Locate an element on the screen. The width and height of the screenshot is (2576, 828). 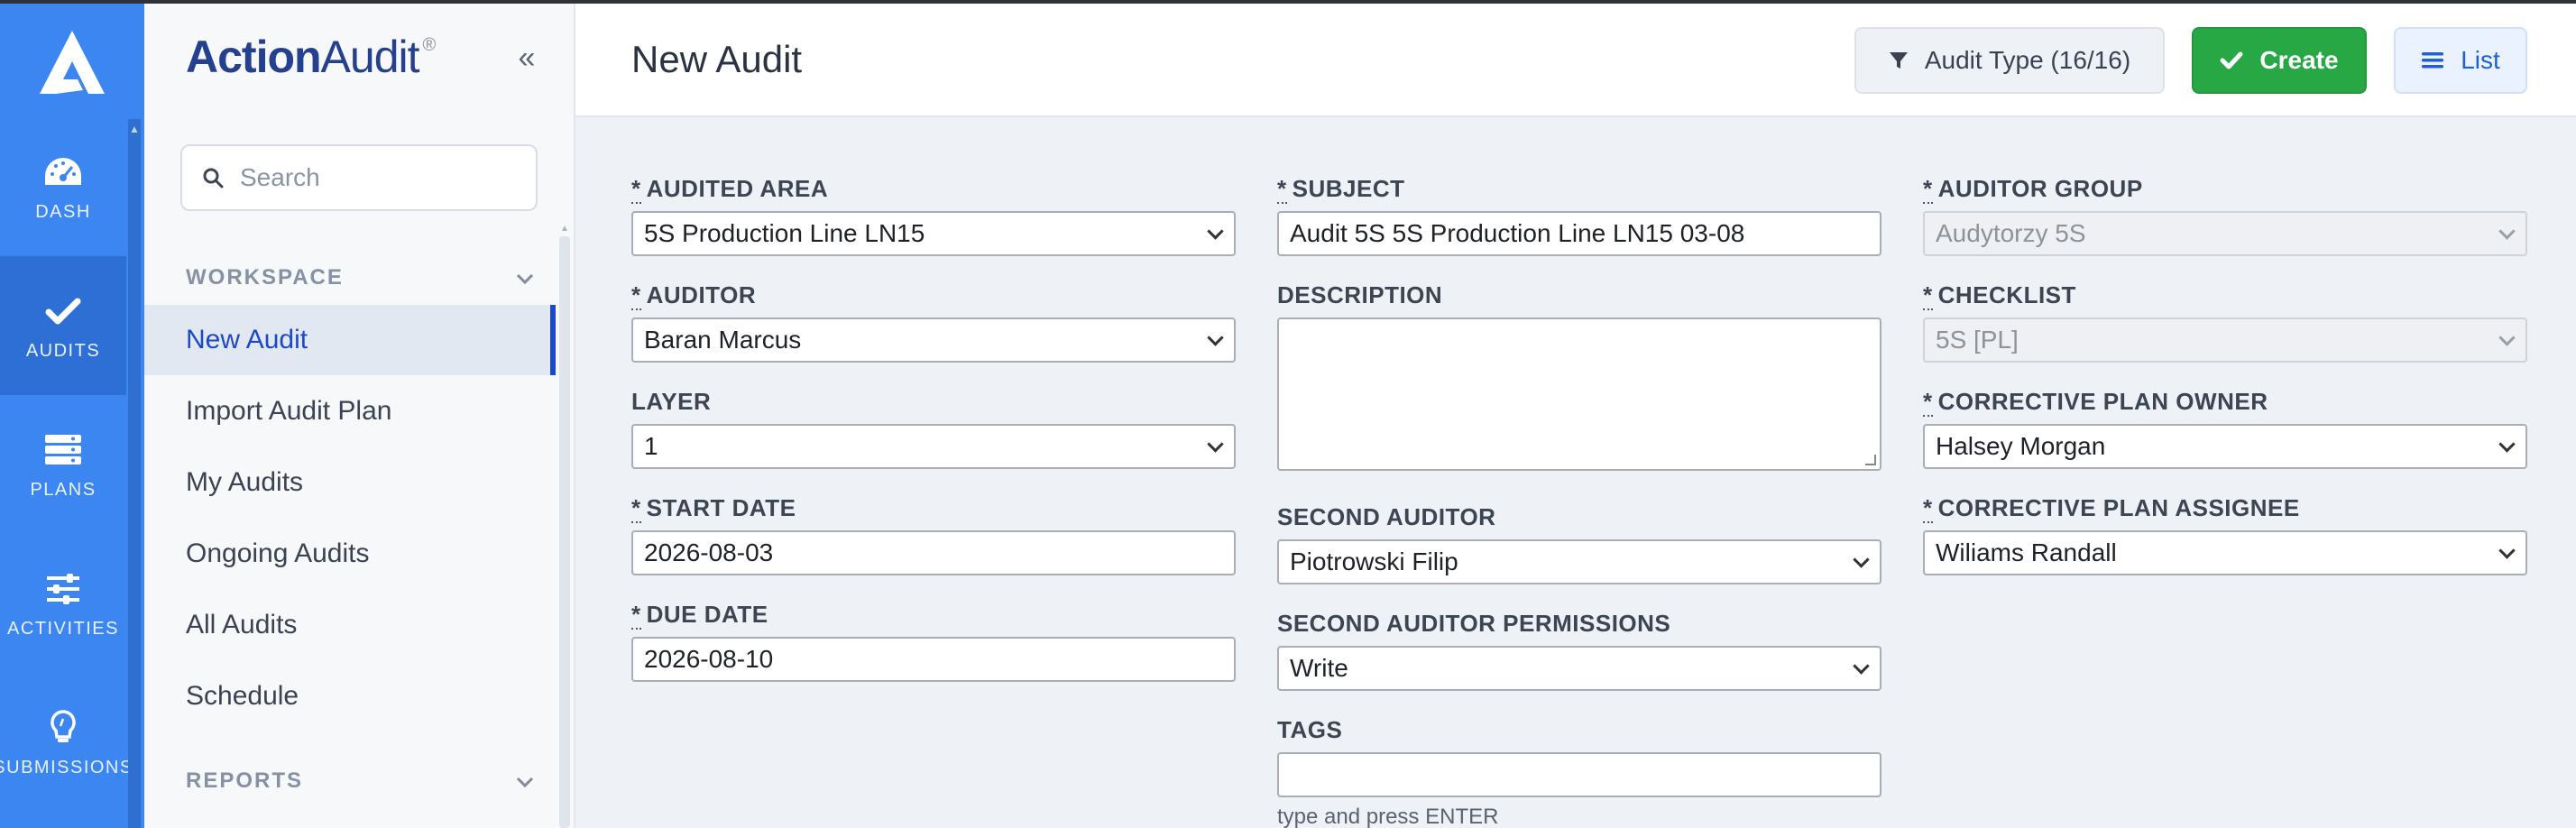
sidebar-item-label: All Audits is located at coordinates (242, 624).